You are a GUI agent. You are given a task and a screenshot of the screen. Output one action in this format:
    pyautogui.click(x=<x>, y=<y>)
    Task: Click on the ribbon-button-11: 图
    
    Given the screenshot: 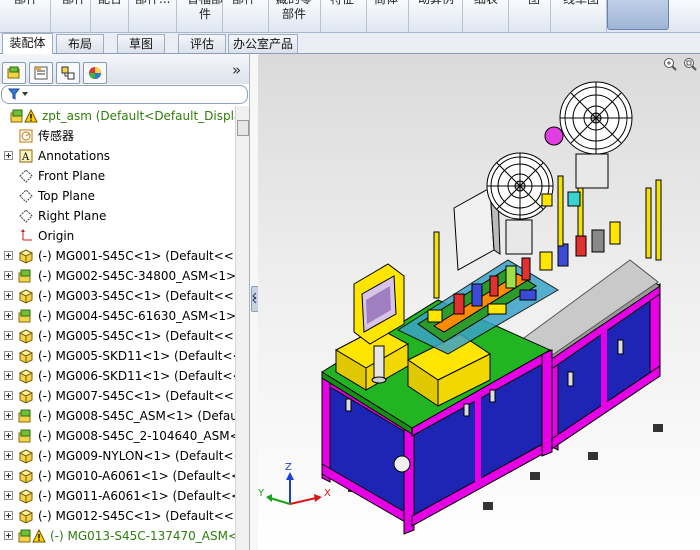 What is the action you would take?
    pyautogui.click(x=534, y=3)
    